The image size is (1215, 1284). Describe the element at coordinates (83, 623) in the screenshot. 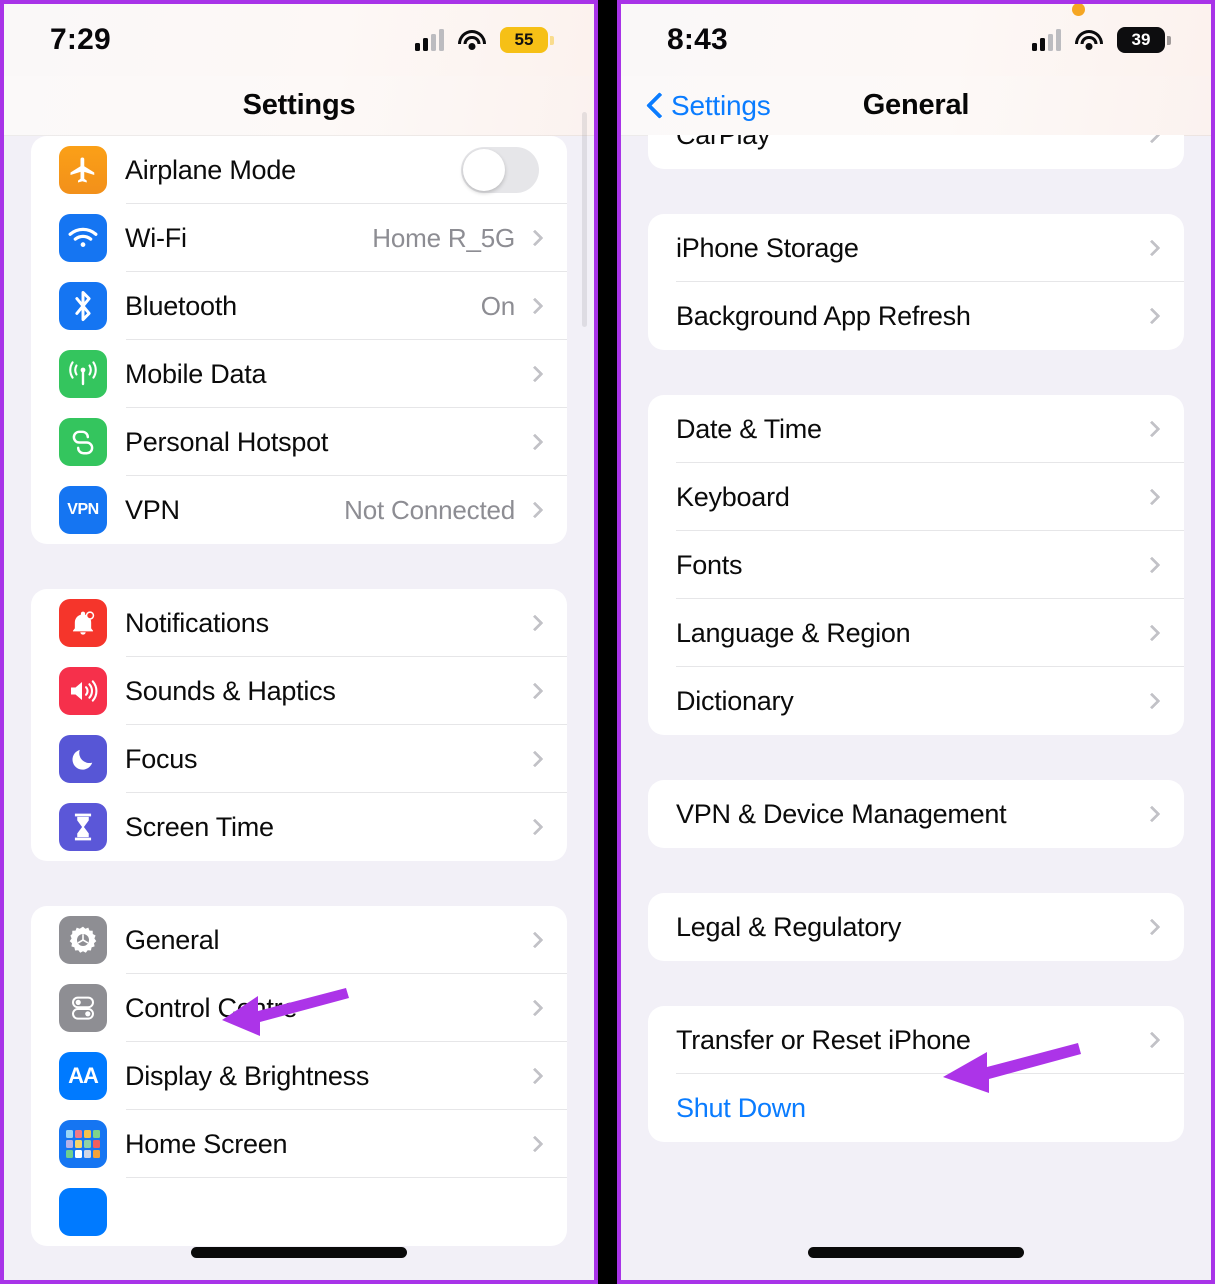

I see `bell-icon` at that location.